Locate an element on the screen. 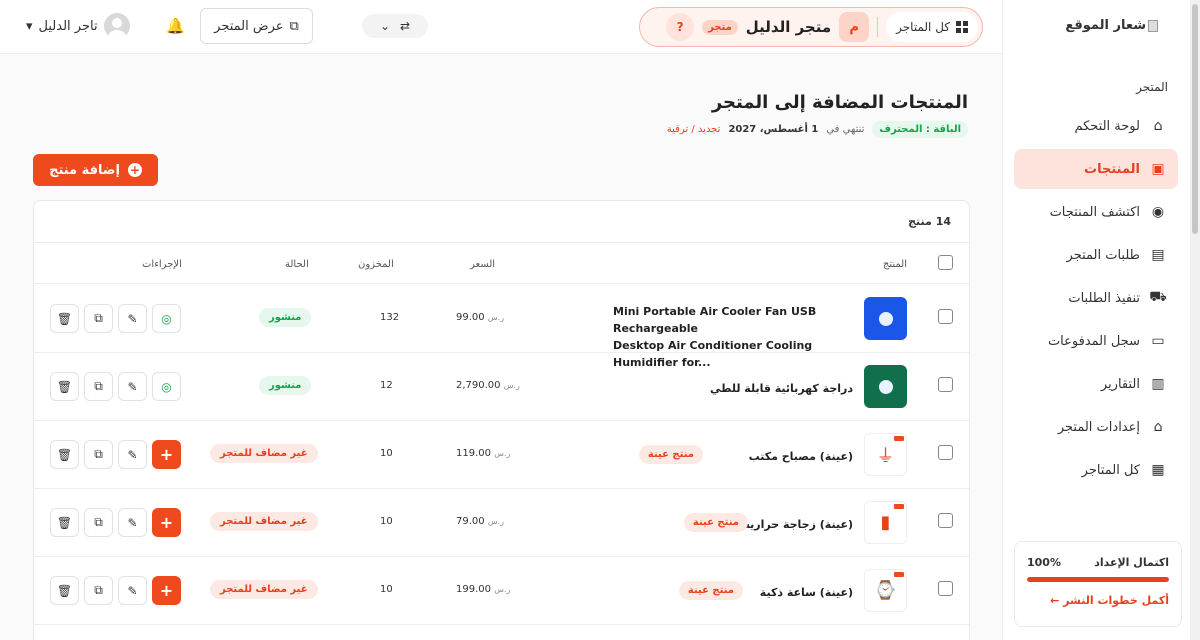 This screenshot has height=640, width=1200. product-thumbnail: ⌚ is located at coordinates (885, 590).